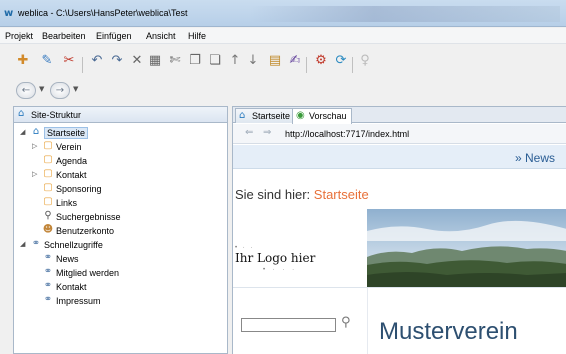  I want to click on tree-item-label: Schnellzugriffe, so click(73, 245).